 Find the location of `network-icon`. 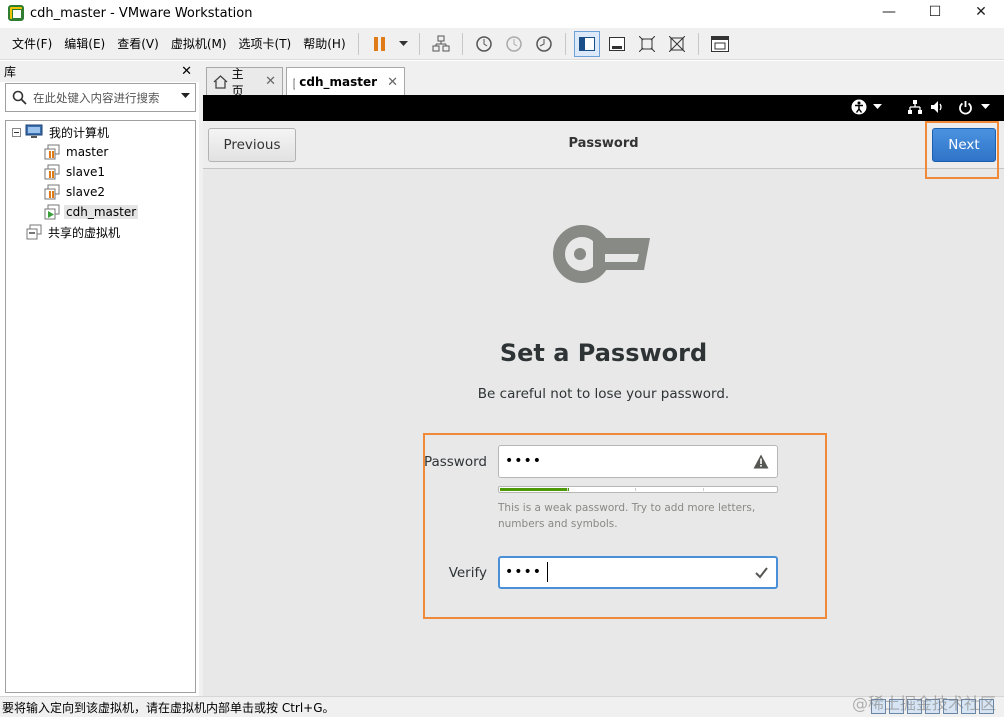

network-icon is located at coordinates (441, 43).